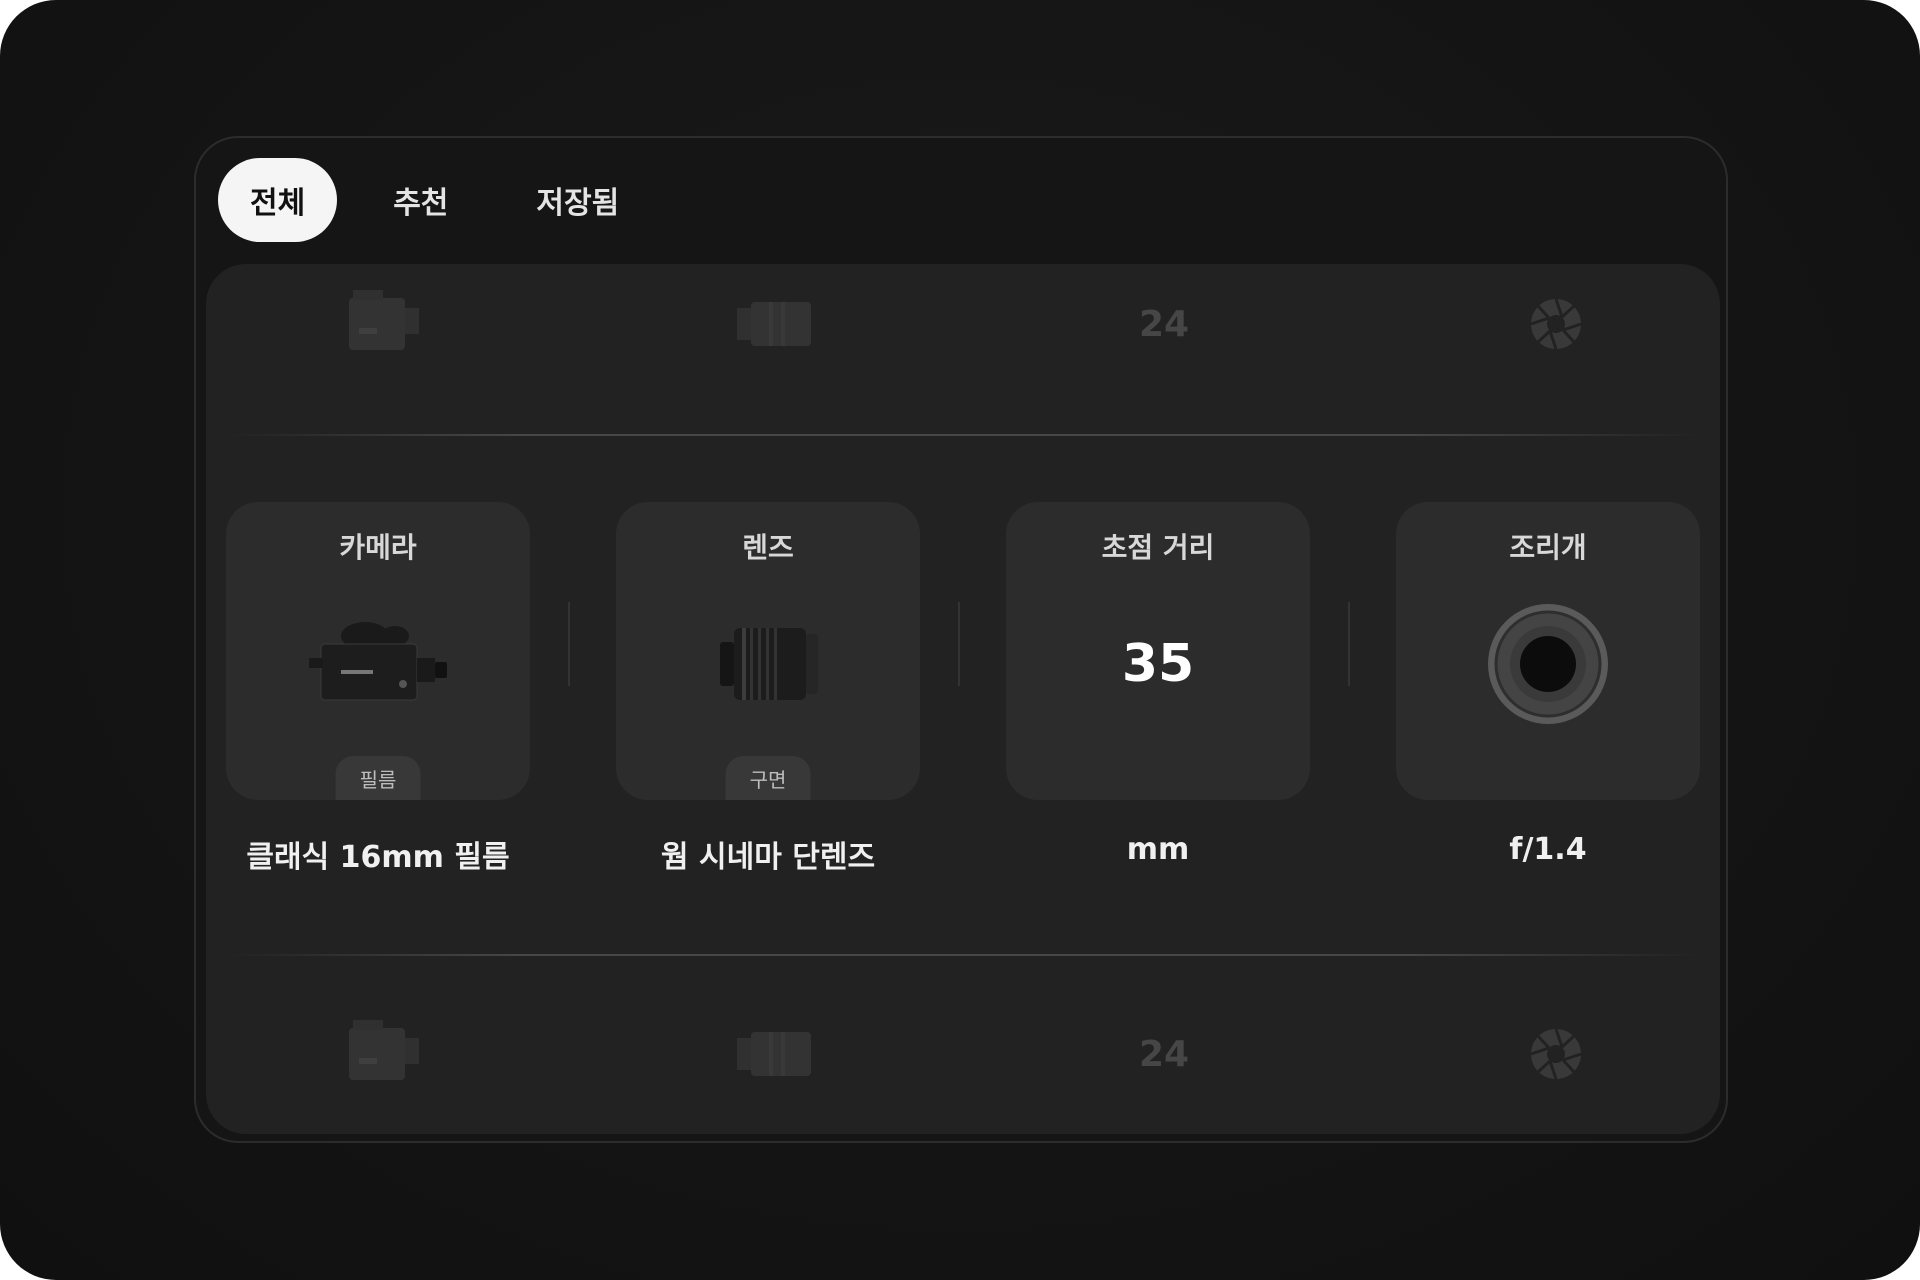  Describe the element at coordinates (963, 324) in the screenshot. I see `picker-row-prev: 24` at that location.